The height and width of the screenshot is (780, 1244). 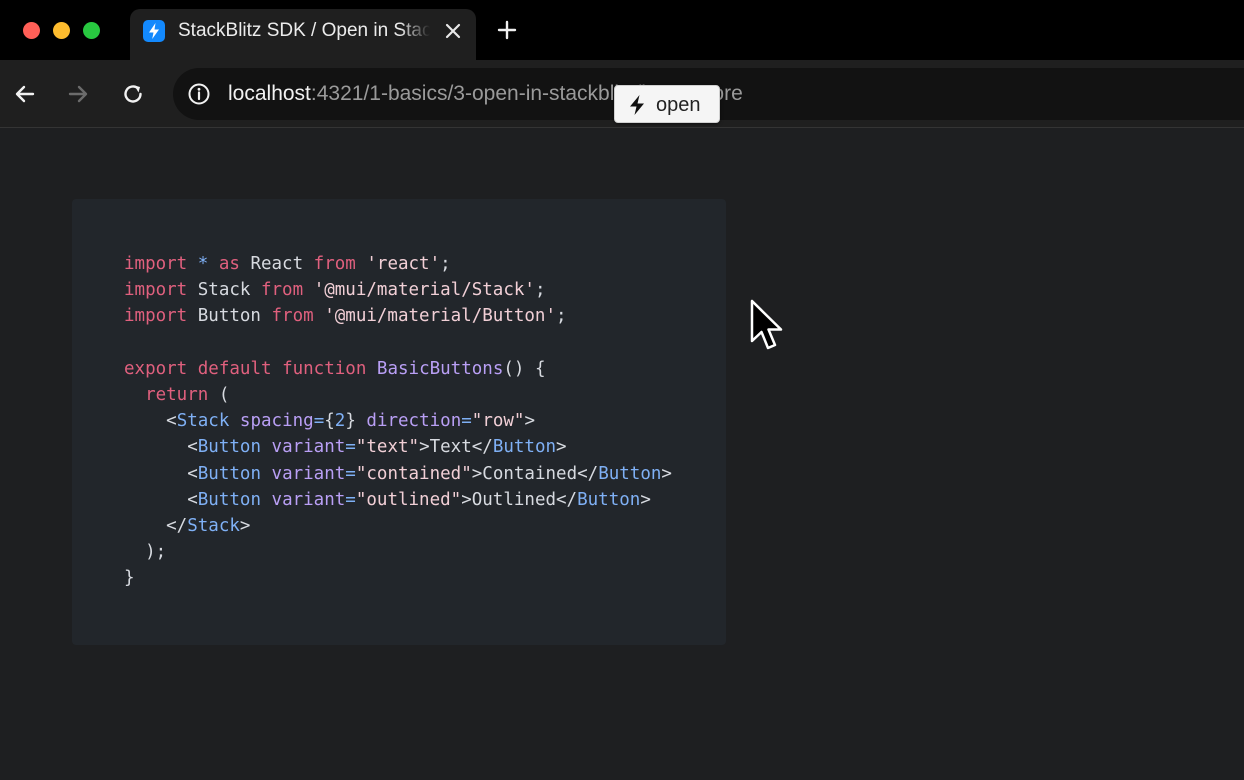 What do you see at coordinates (769, 327) in the screenshot?
I see `mouse-pointer-icon` at bounding box center [769, 327].